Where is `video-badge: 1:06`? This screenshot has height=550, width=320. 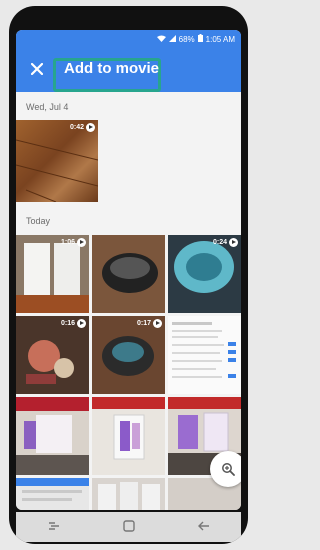 video-badge: 1:06 is located at coordinates (73, 242).